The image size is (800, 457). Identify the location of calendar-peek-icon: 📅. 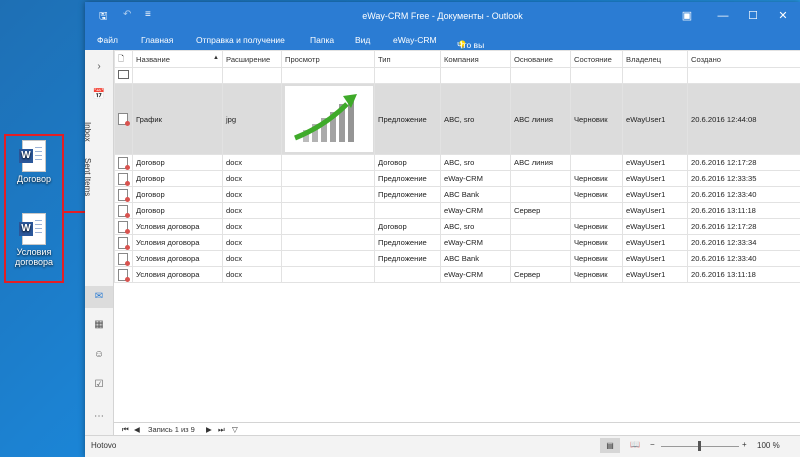
(99, 95).